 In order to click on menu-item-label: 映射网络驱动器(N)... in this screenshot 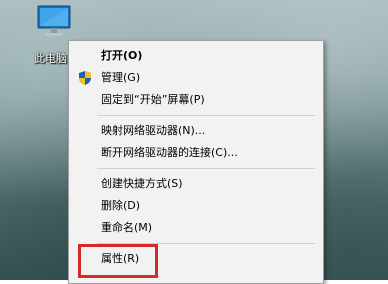, I will do `click(153, 130)`.